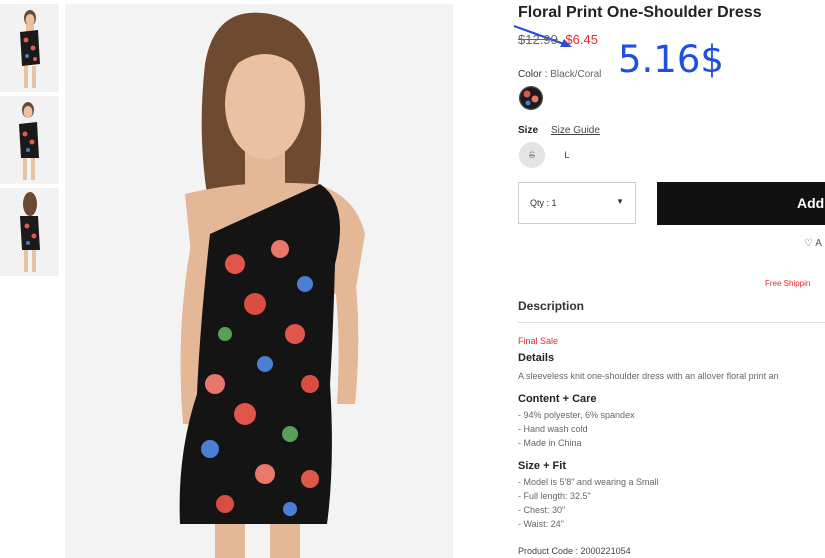 This screenshot has height=558, width=825. I want to click on wishlist-link: ♡ A, so click(813, 243).